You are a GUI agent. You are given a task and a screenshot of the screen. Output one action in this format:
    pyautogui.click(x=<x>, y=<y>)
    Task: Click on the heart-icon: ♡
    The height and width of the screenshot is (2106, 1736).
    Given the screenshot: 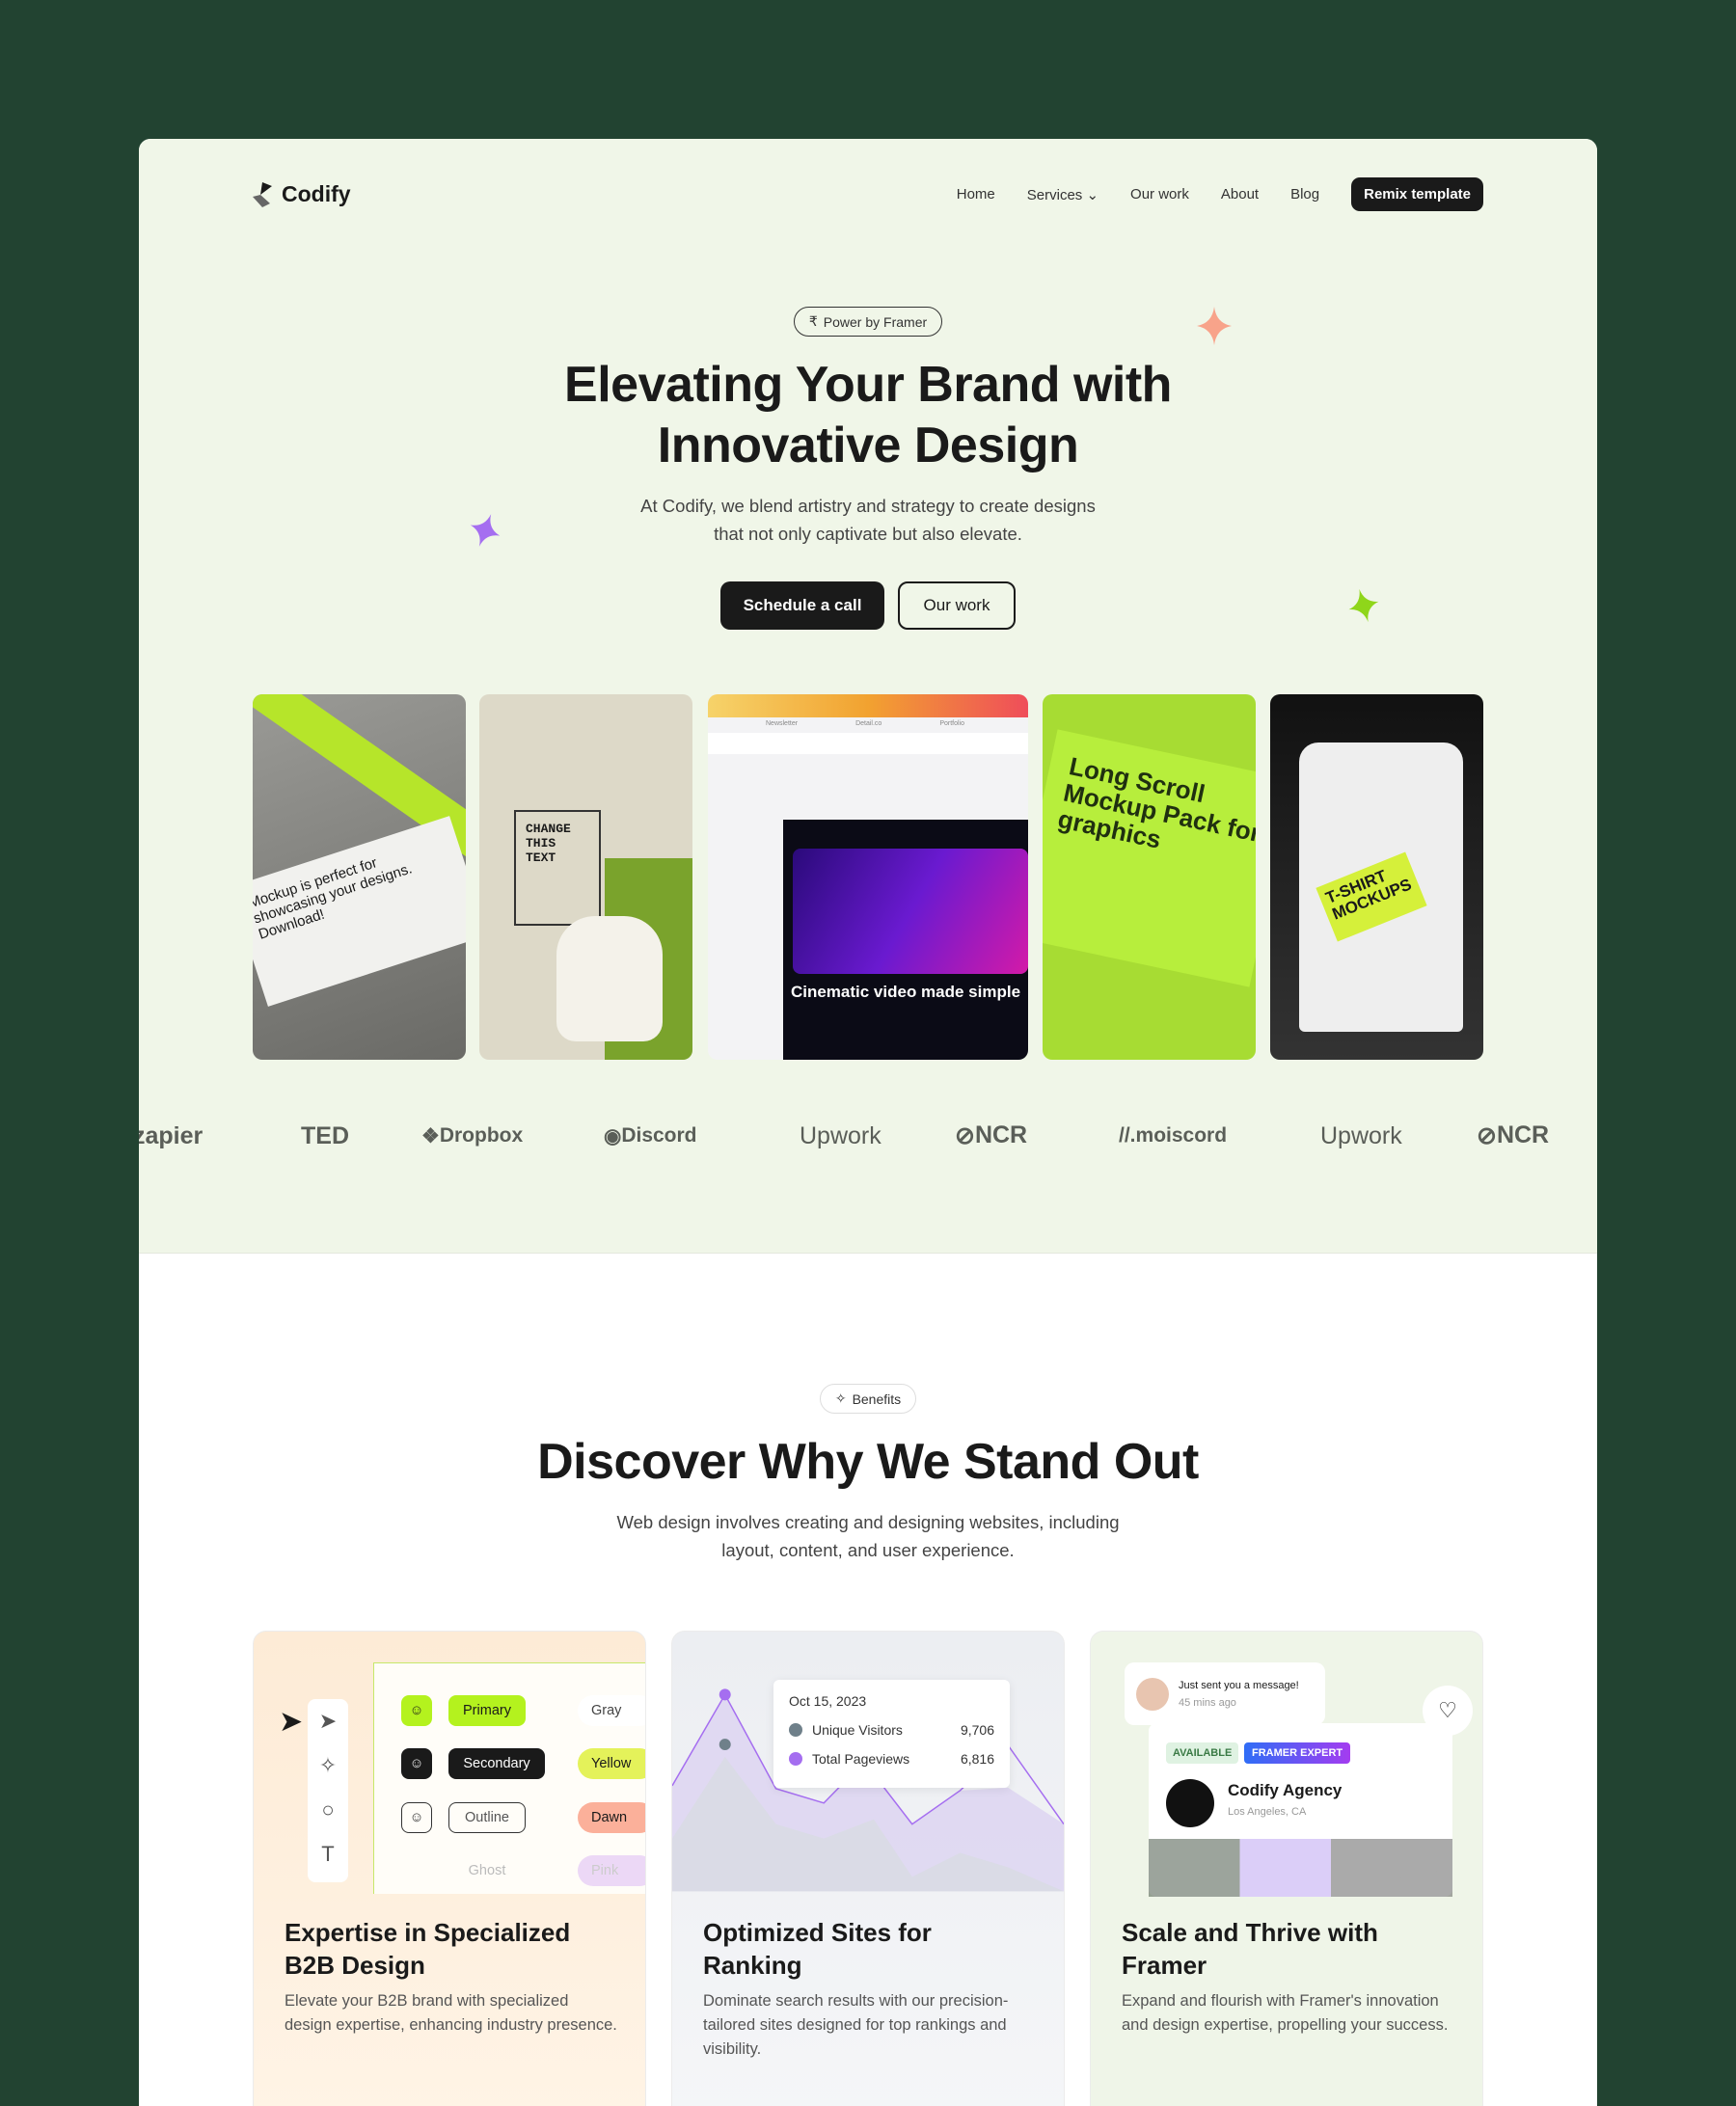 What is the action you would take?
    pyautogui.click(x=1448, y=1710)
    